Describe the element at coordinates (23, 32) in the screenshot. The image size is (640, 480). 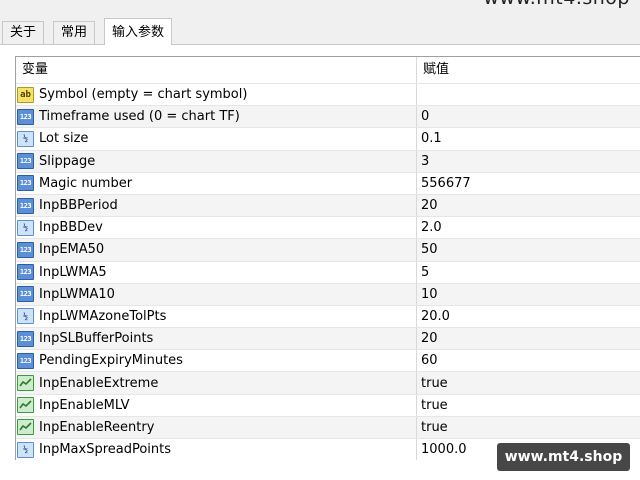
I see `tab-about: 关于` at that location.